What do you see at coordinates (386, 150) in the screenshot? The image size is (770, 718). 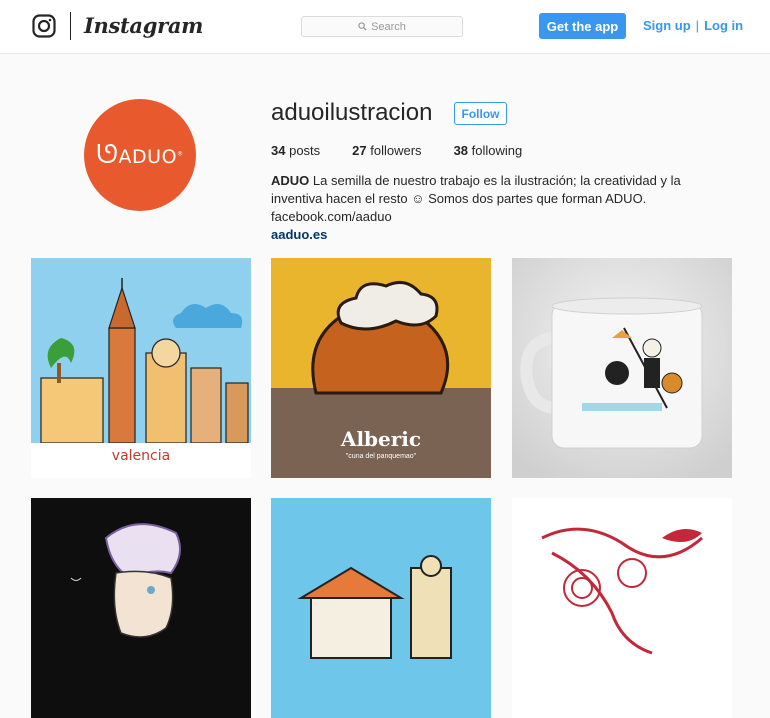 I see `followers-stat: 27 followers` at bounding box center [386, 150].